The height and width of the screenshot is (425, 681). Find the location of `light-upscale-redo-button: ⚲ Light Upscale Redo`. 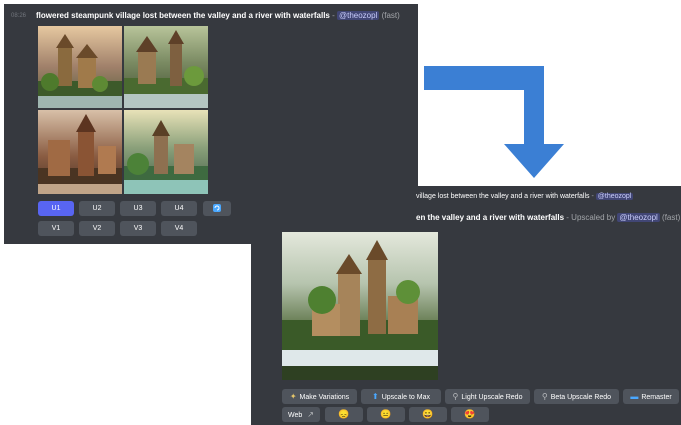

light-upscale-redo-button: ⚲ Light Upscale Redo is located at coordinates (487, 396).